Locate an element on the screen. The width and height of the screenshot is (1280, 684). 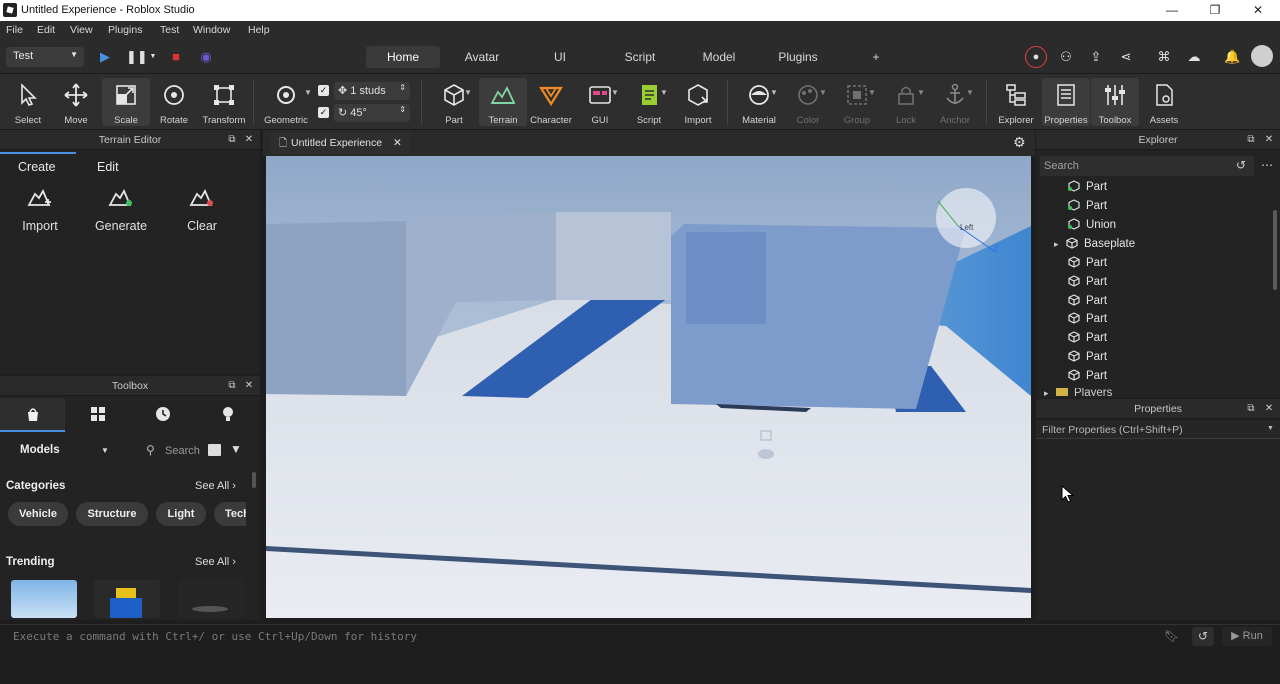
select-tool-button: Select is located at coordinates (28, 102).